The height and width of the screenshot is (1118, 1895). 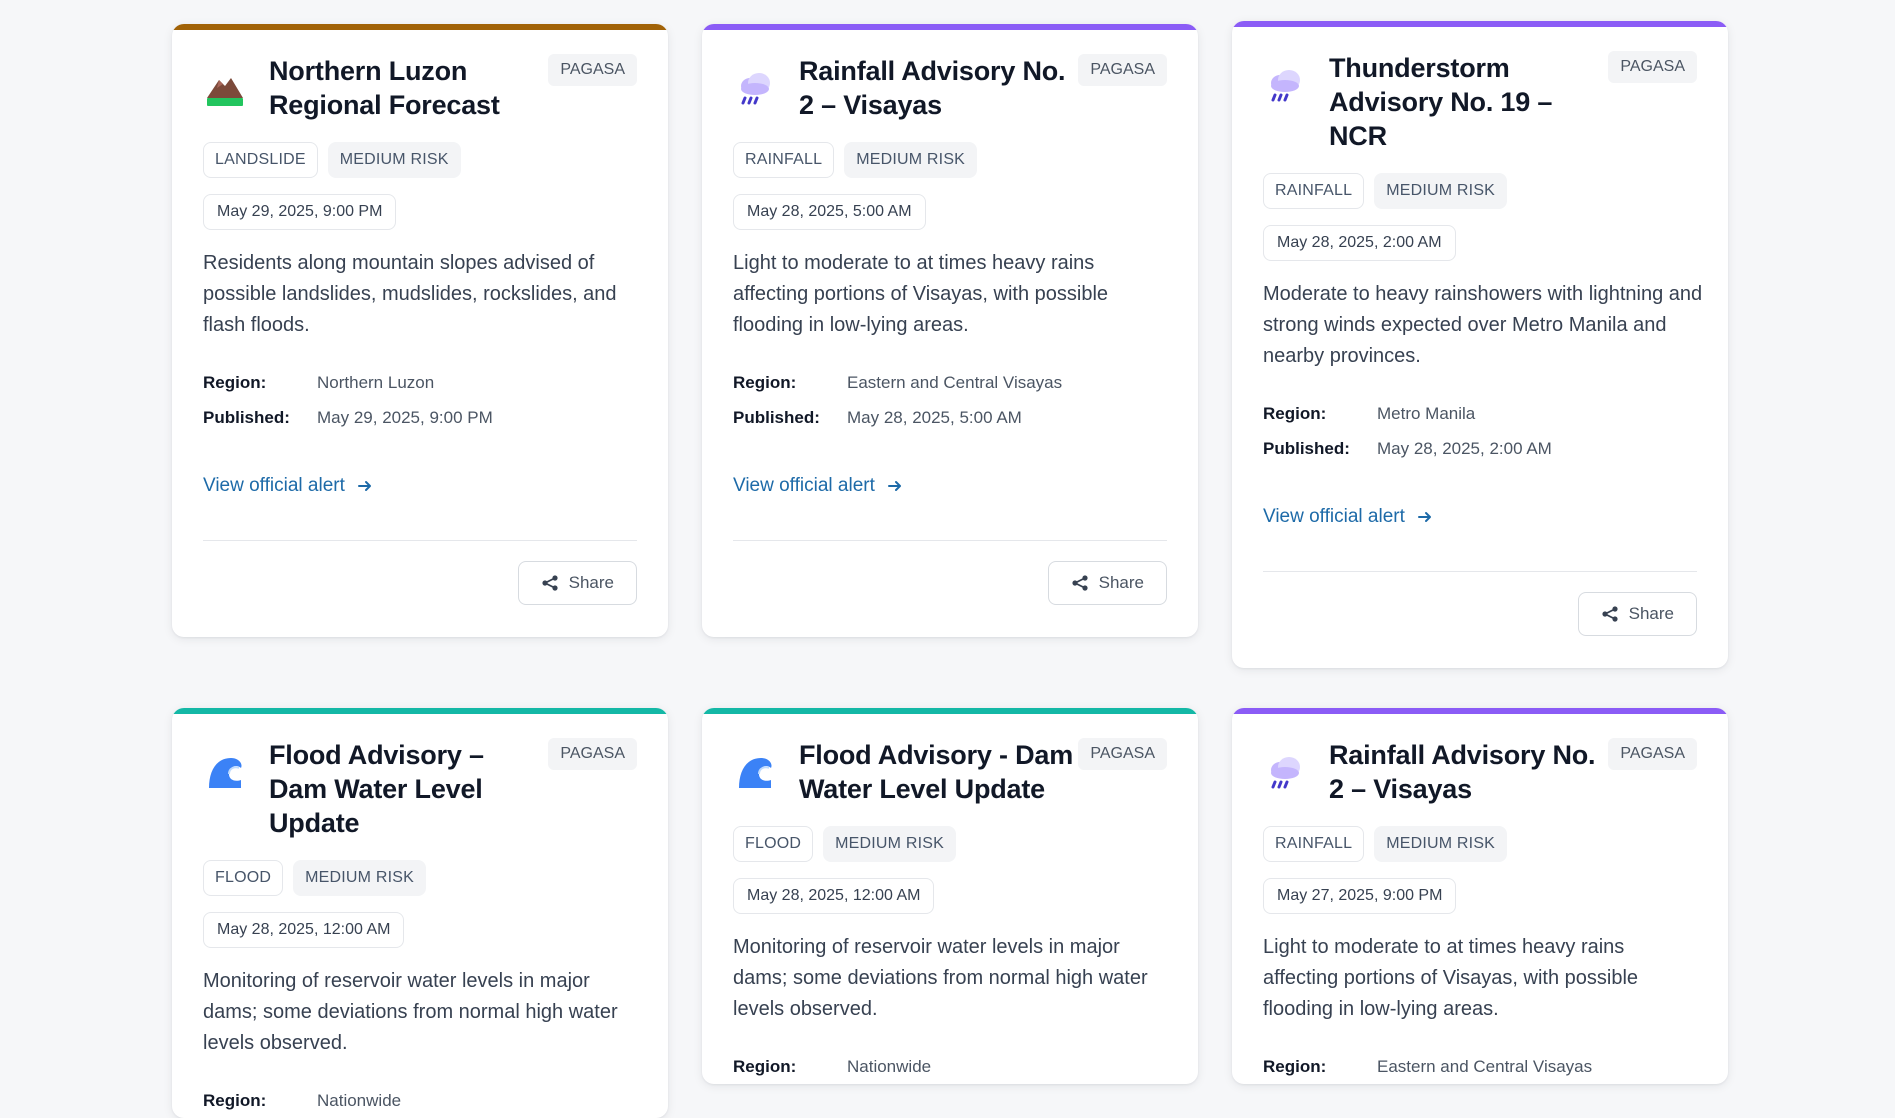 What do you see at coordinates (1441, 102) in the screenshot?
I see `alert-title: Thunderstorm Advisory No. 19 – NCR` at bounding box center [1441, 102].